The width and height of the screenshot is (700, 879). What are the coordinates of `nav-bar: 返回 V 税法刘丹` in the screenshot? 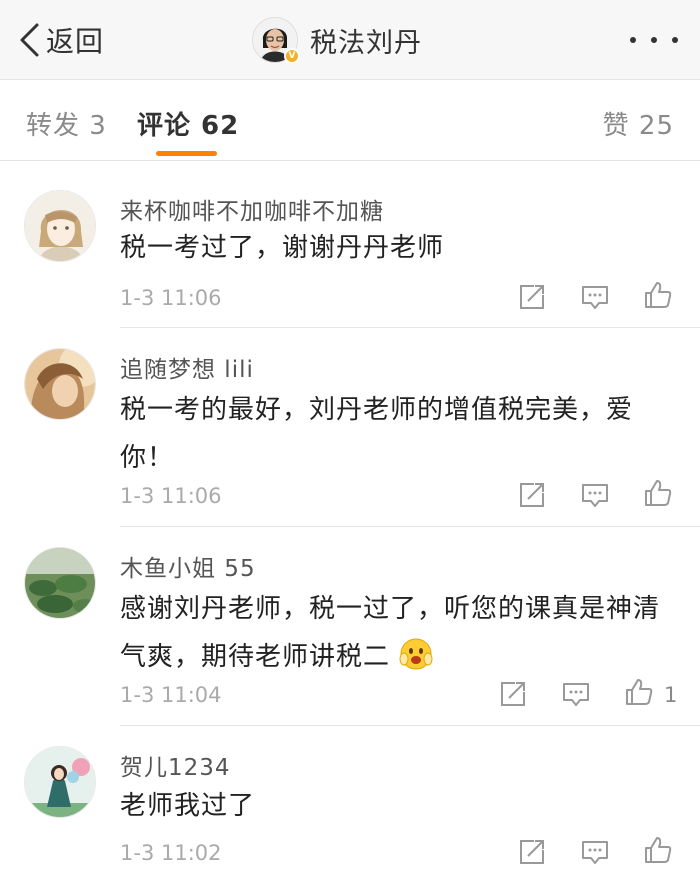 It's located at (350, 40).